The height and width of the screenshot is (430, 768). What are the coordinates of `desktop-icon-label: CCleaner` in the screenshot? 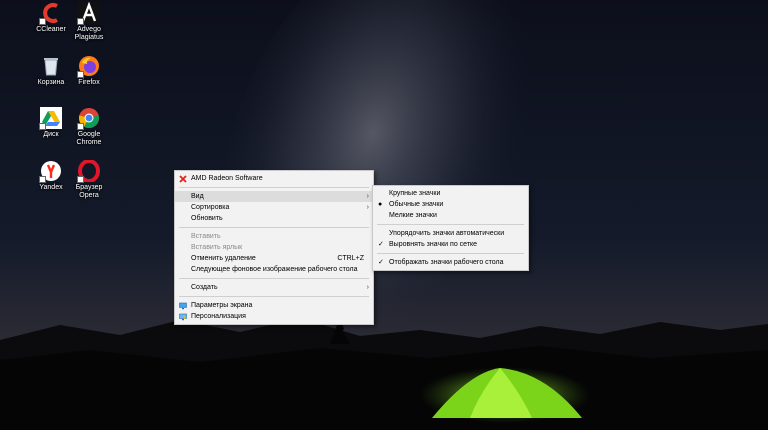 It's located at (51, 29).